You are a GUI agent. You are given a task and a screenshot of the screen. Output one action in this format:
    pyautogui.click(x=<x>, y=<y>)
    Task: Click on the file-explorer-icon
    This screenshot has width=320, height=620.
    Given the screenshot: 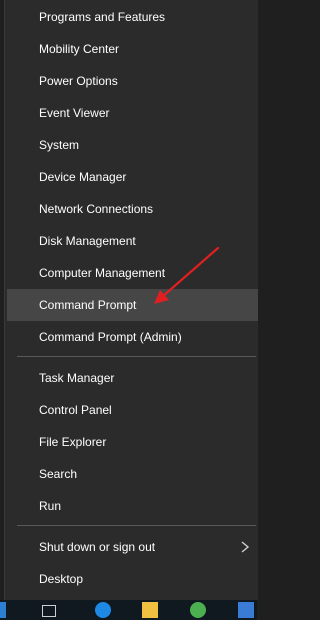 What is the action you would take?
    pyautogui.click(x=150, y=610)
    